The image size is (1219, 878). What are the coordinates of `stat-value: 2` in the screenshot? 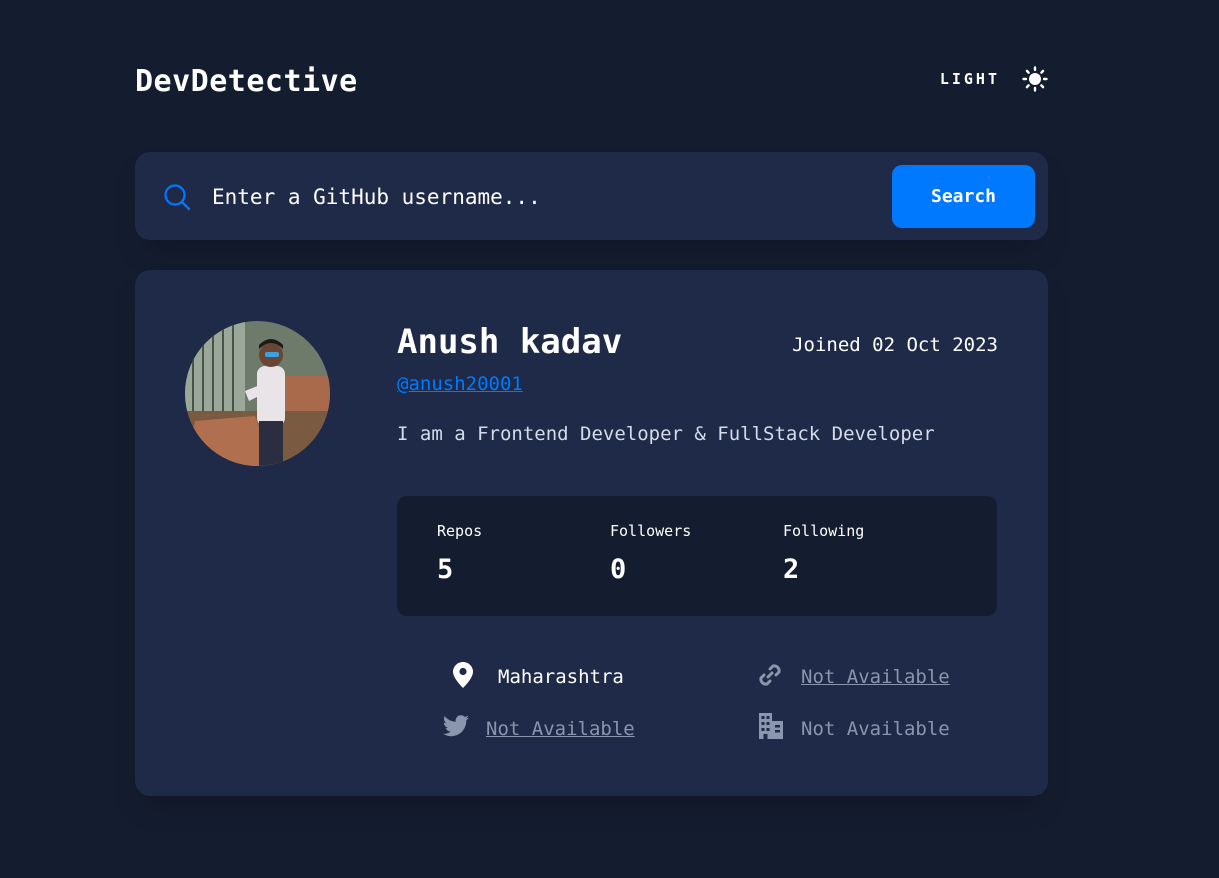 It's located at (791, 569).